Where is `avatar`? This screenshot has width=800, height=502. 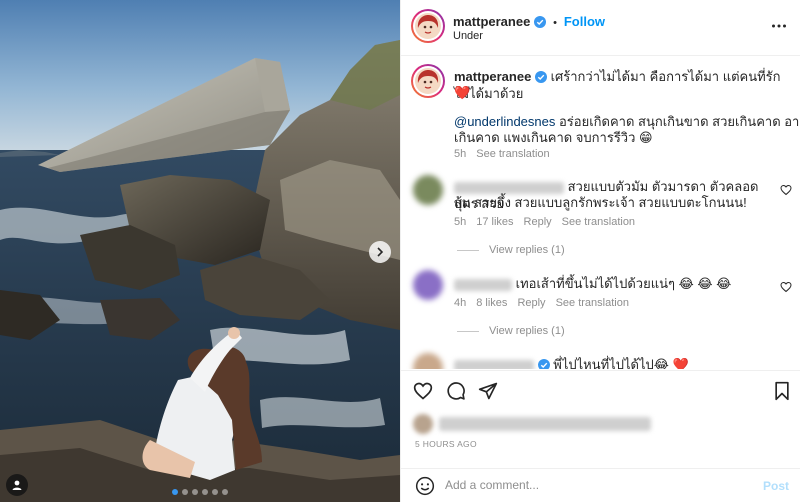
avatar is located at coordinates (428, 26).